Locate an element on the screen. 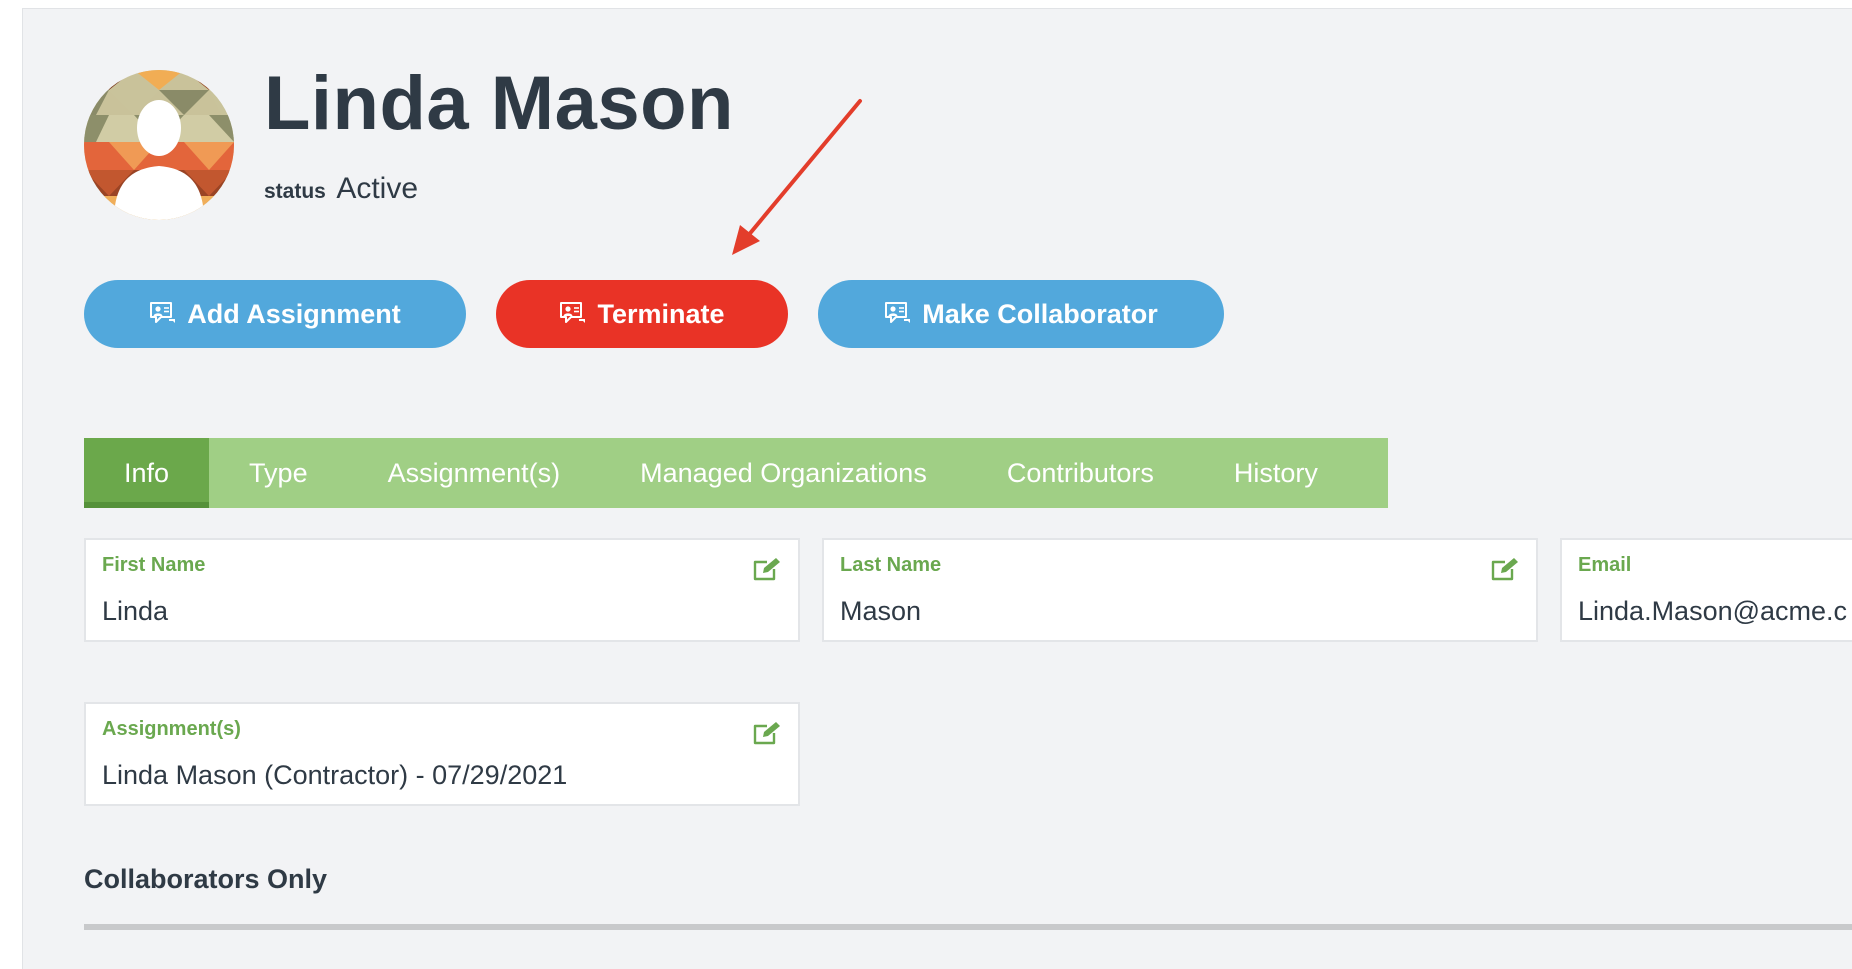  last-name-field: Last Name Mason is located at coordinates (1180, 590).